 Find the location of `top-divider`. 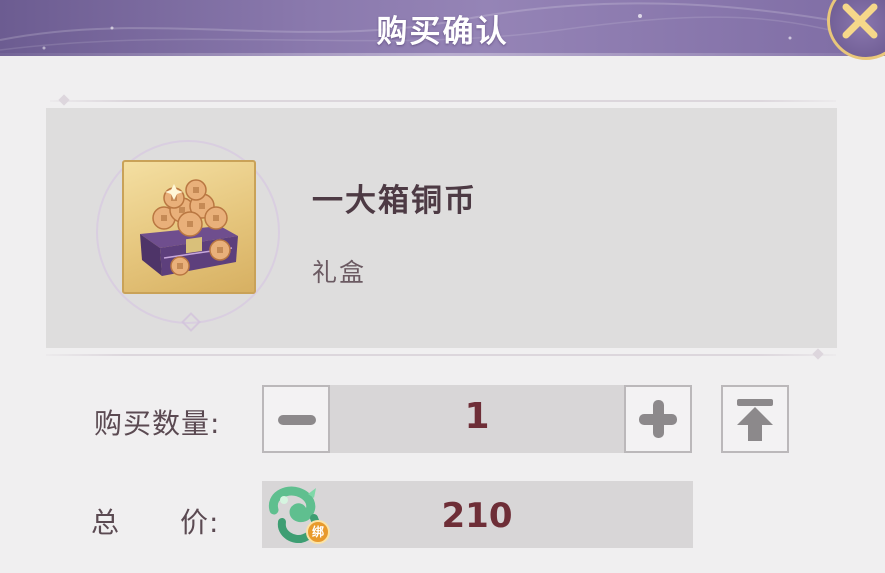

top-divider is located at coordinates (443, 100).